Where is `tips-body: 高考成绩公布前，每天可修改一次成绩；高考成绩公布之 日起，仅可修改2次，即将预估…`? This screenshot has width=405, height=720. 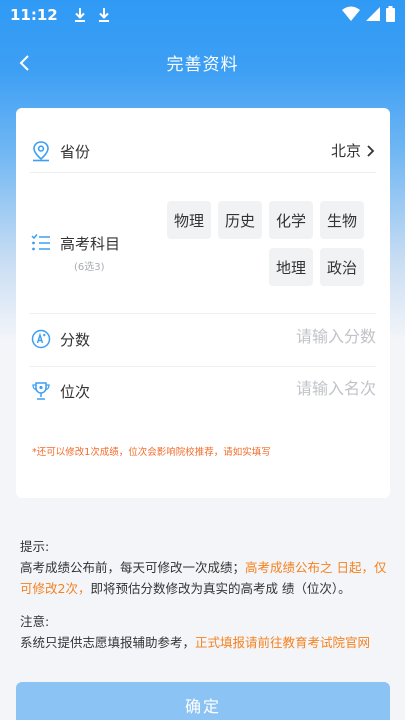
tips-body: 高考成绩公布前，每天可修改一次成绩；高考成绩公布之 日起，仅可修改2次，即将预估… is located at coordinates (205, 578).